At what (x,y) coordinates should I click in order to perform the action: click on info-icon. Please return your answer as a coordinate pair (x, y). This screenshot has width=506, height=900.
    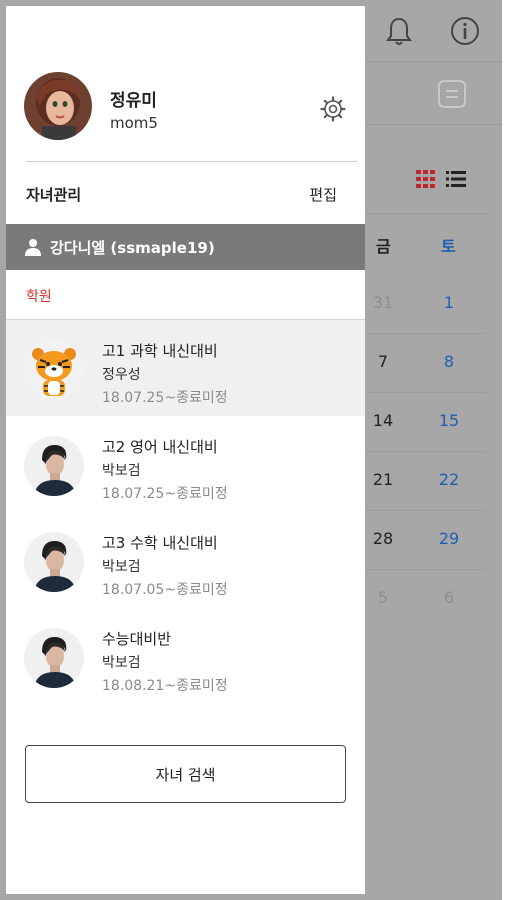
    Looking at the image, I should click on (465, 31).